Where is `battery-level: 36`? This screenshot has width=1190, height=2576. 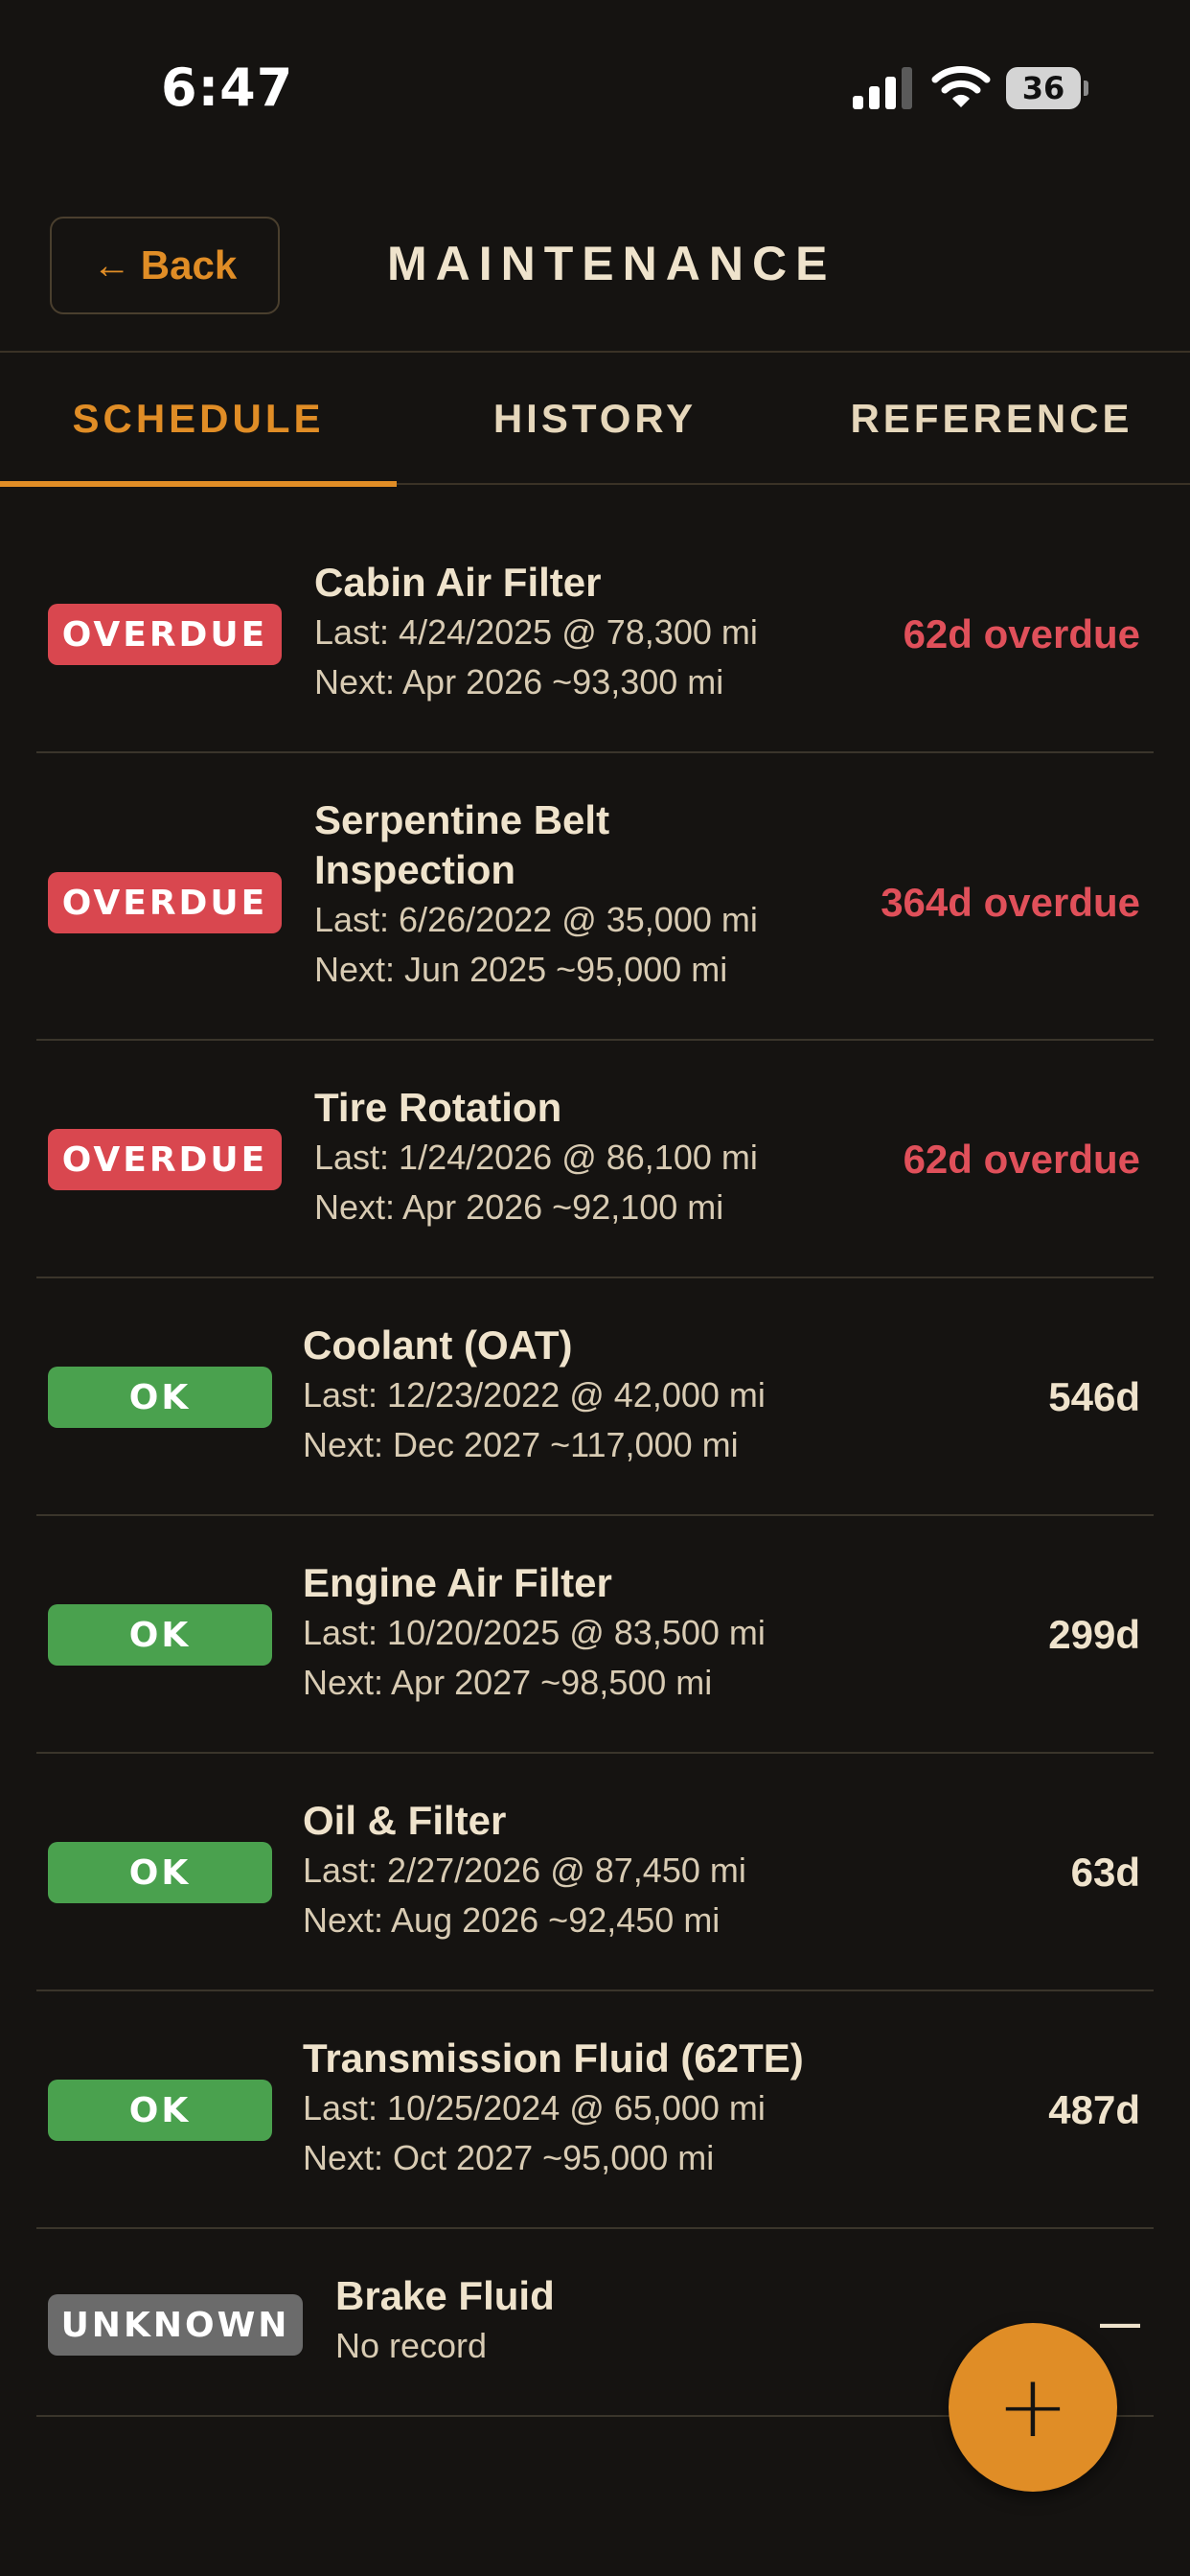 battery-level: 36 is located at coordinates (1043, 88).